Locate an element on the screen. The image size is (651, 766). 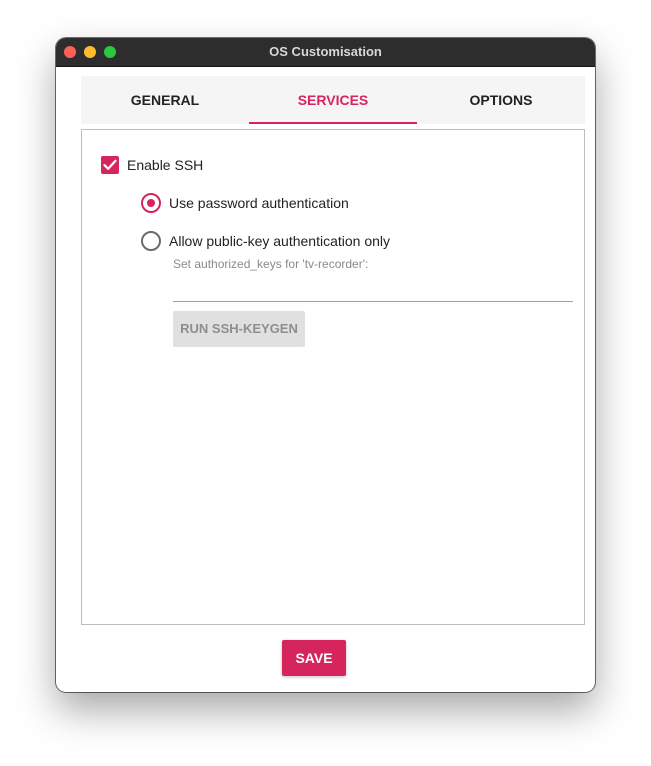
window-title: OS Customisation is located at coordinates (325, 51).